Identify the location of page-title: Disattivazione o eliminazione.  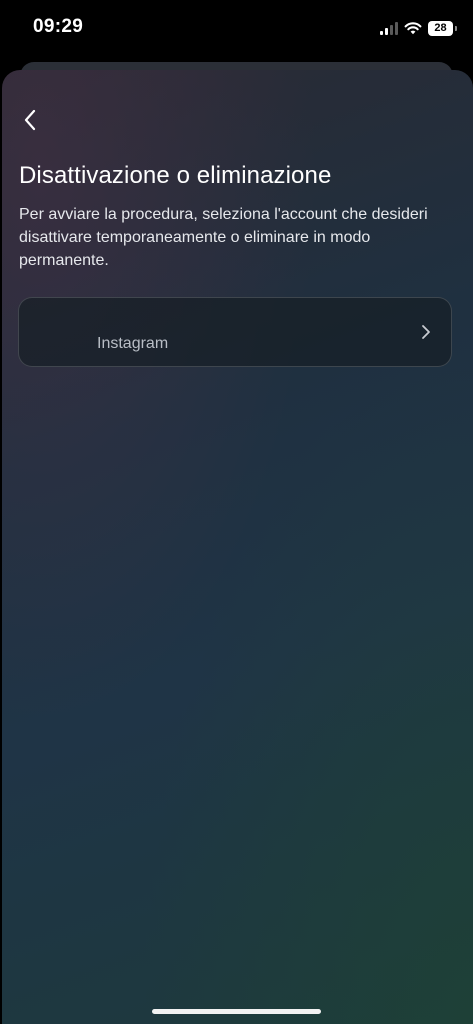
(175, 175).